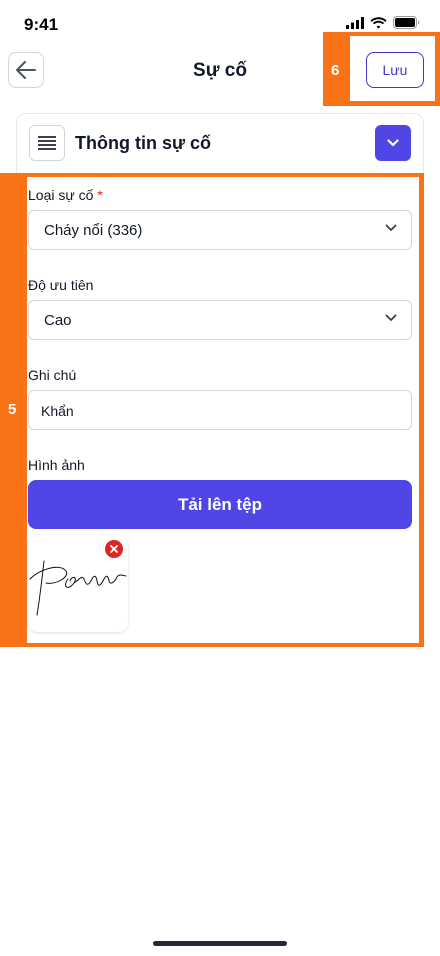 This screenshot has width=440, height=956. What do you see at coordinates (220, 143) in the screenshot?
I see `section-header-card: Thông tin sự cố` at bounding box center [220, 143].